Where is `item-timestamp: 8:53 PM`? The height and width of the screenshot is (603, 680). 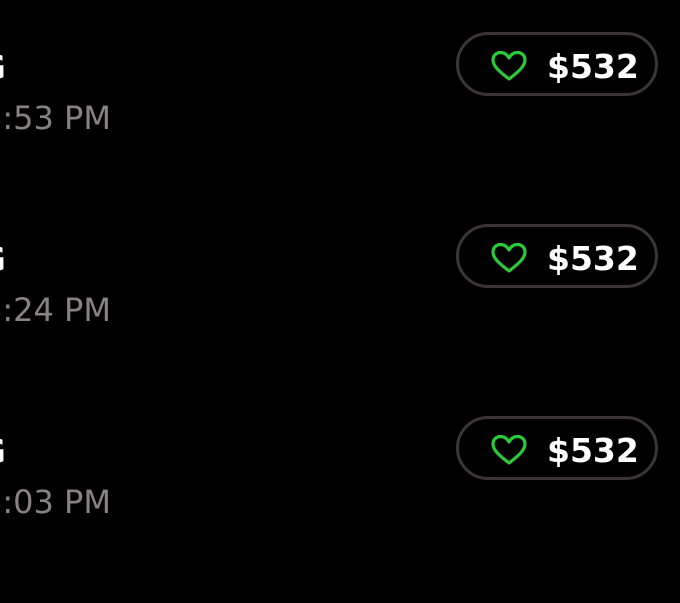 item-timestamp: 8:53 PM is located at coordinates (55, 118).